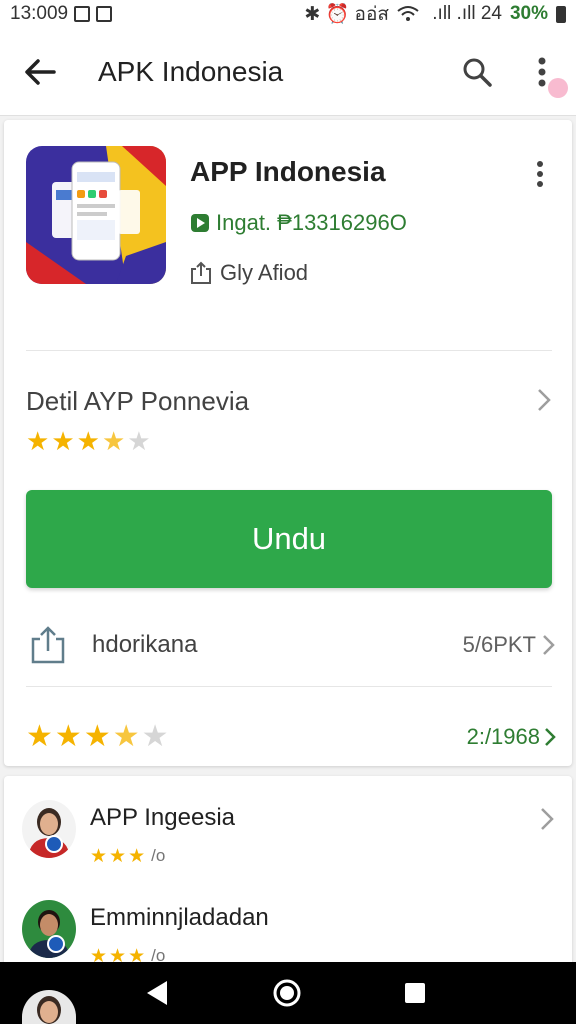 The width and height of the screenshot is (576, 1024). I want to click on review-author: APP Ingeesia, so click(162, 817).